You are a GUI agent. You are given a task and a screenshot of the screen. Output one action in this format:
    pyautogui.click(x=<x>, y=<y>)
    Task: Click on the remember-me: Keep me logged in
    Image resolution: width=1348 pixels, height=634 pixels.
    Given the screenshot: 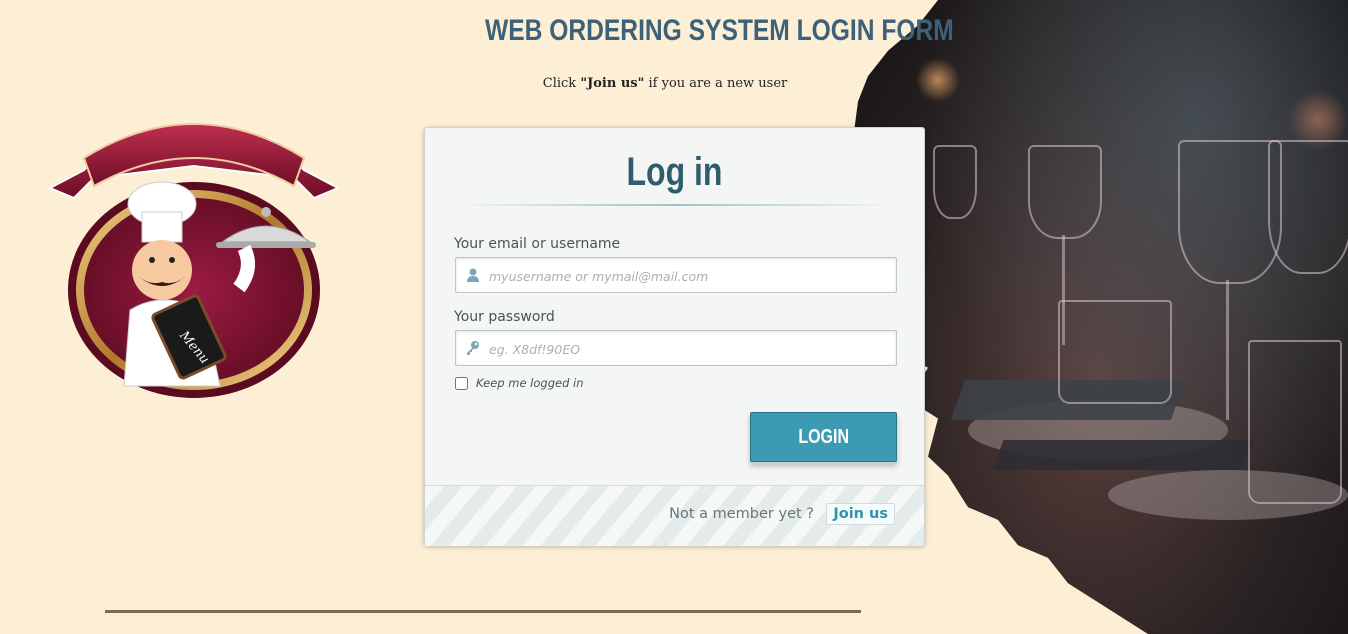 What is the action you would take?
    pyautogui.click(x=519, y=383)
    